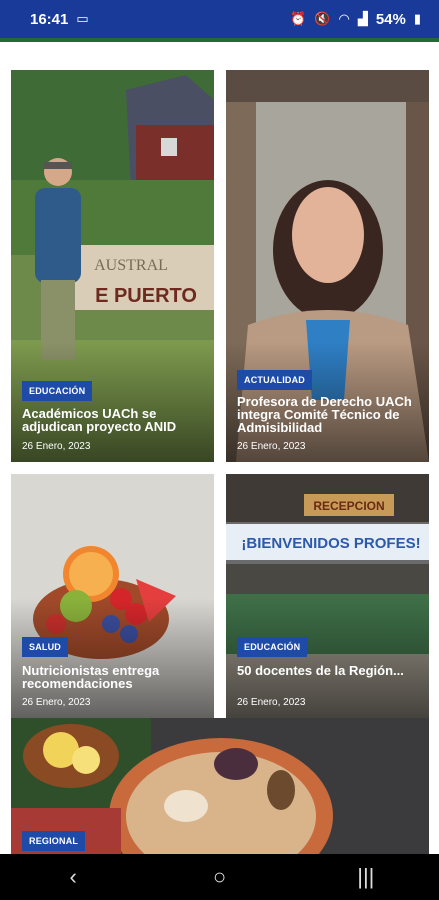 This screenshot has width=439, height=900. Describe the element at coordinates (219, 19) in the screenshot. I see `status-bar: 16:41 ▭ ⏰ 🔇 ◠ ▟ 54% ▮` at that location.